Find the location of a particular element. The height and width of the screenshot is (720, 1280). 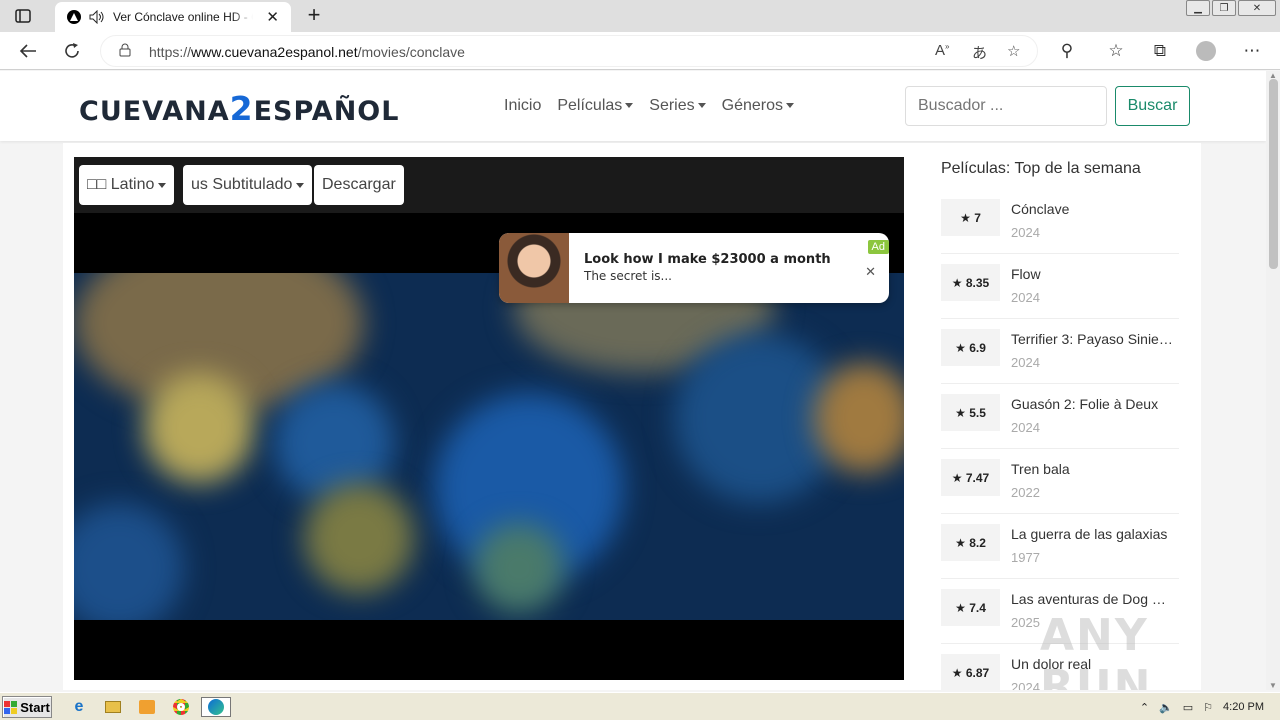

movie-title: Flow is located at coordinates (1093, 274).